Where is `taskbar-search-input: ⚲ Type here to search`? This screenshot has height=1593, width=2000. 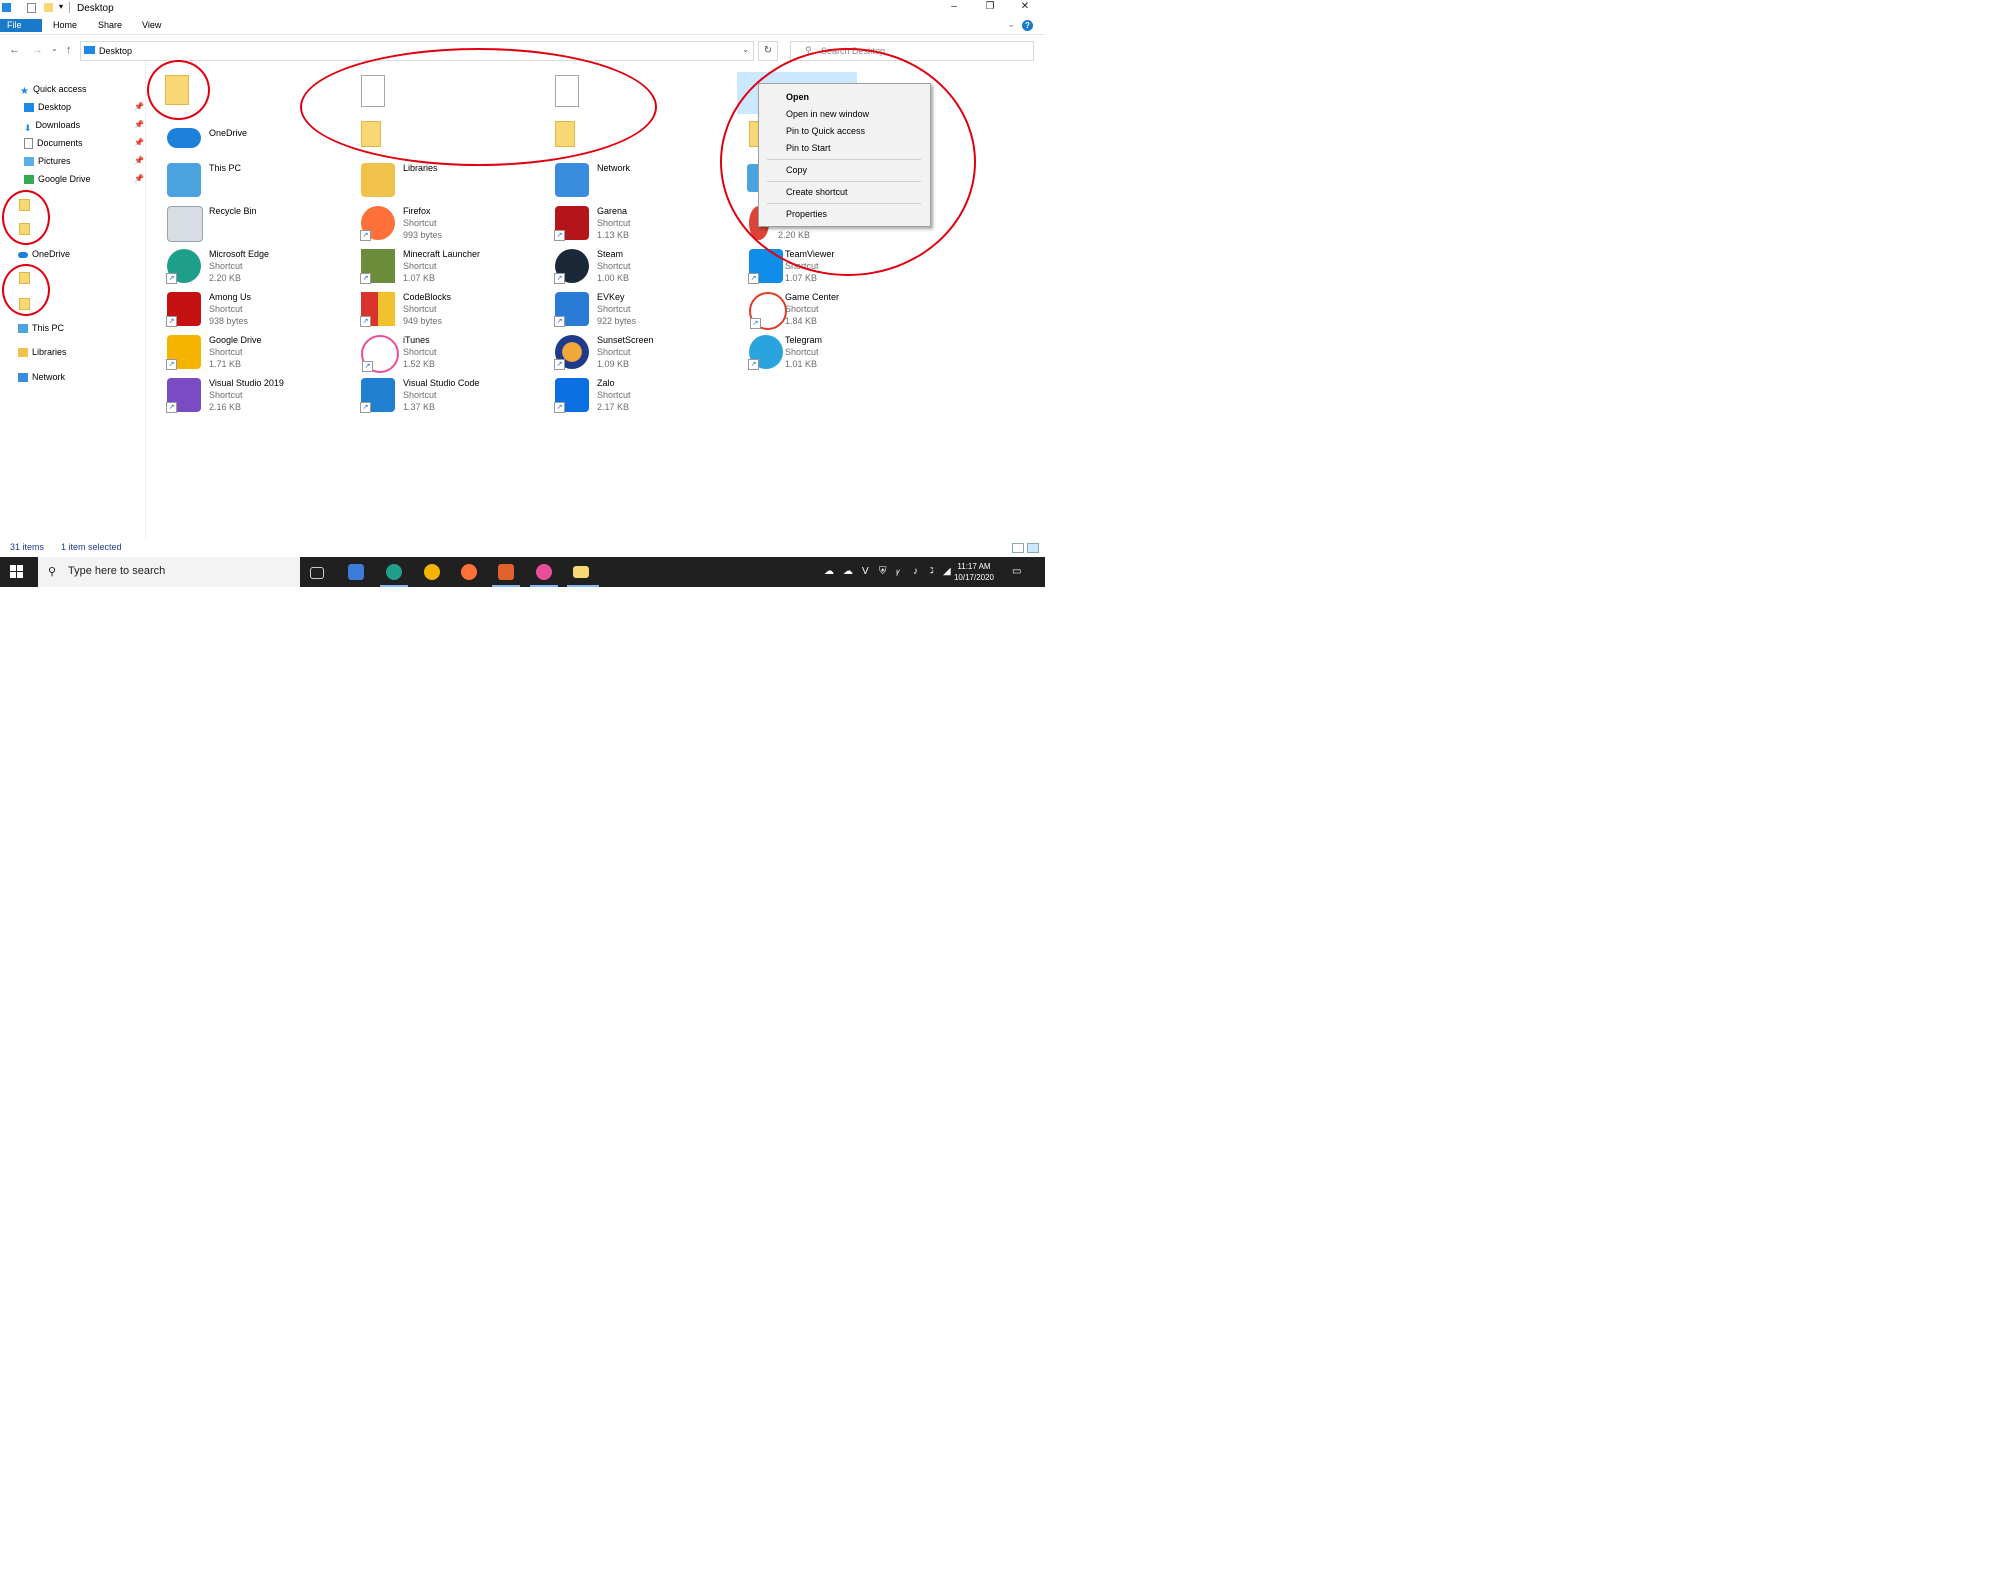
taskbar-search-input: ⚲ Type here to search is located at coordinates (169, 572).